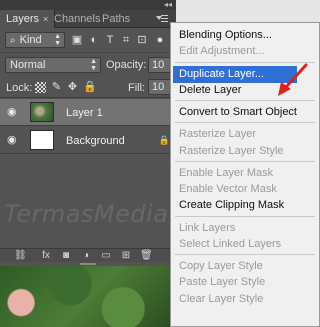 The image size is (320, 327). I want to click on search-icon: ⌕, so click(13, 40).